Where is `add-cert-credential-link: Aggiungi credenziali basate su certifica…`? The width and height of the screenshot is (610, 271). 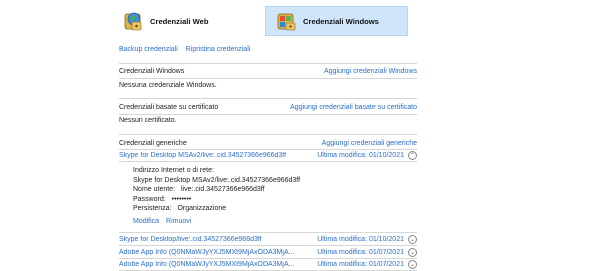
add-cert-credential-link: Aggiungi credenziali basate su certifica… is located at coordinates (353, 107).